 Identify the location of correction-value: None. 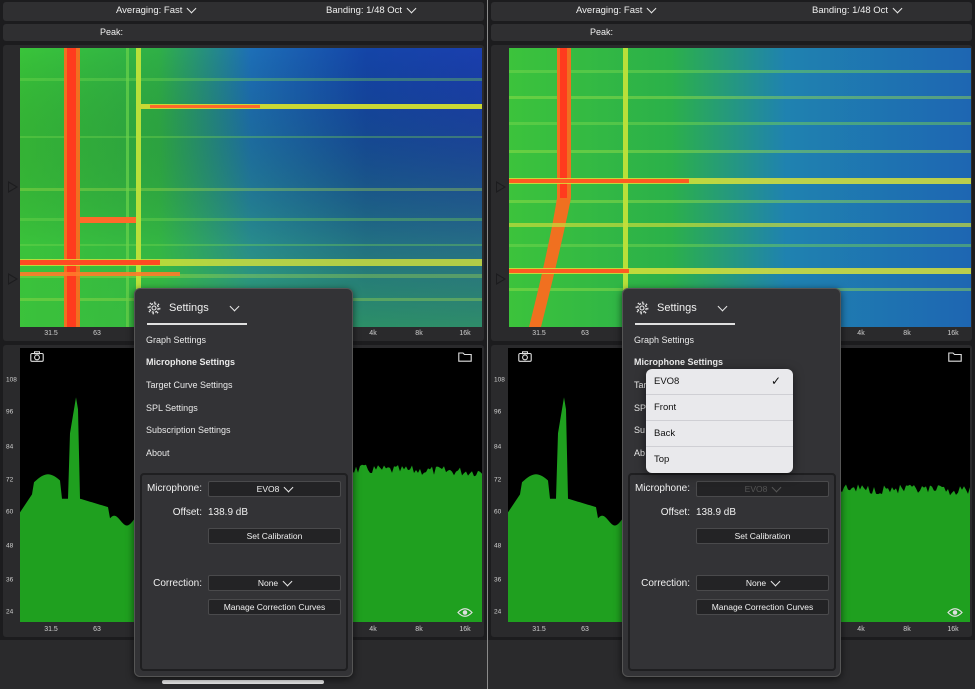
(756, 583).